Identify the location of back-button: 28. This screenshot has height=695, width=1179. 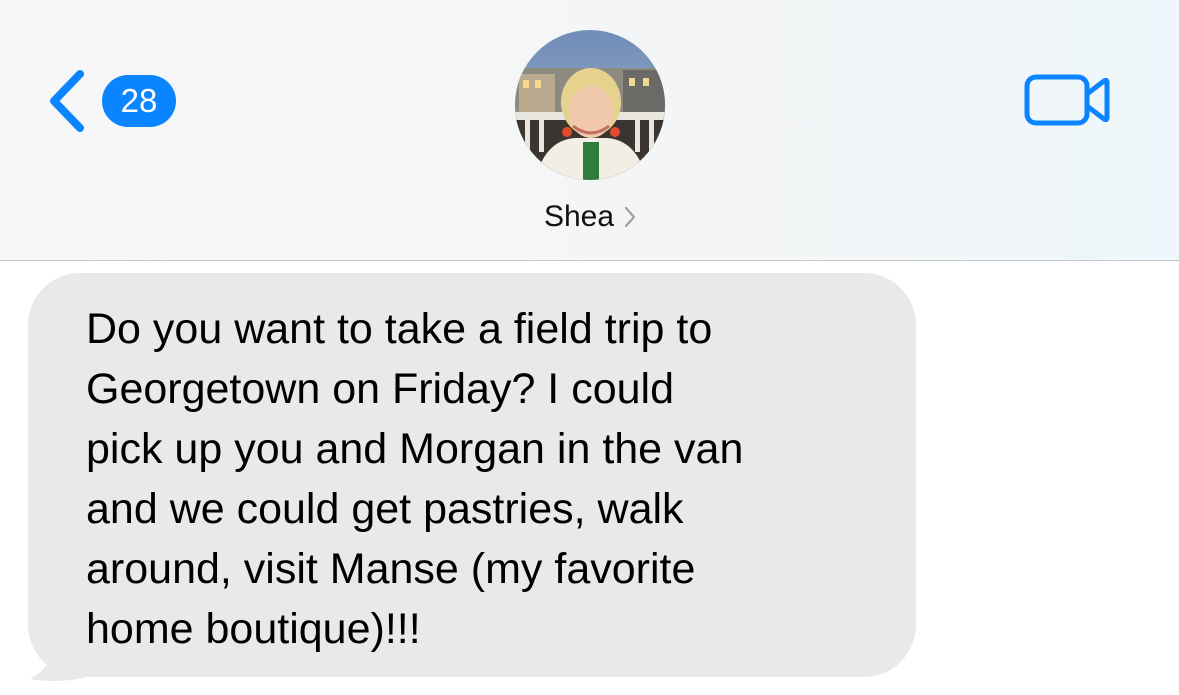
(116, 101).